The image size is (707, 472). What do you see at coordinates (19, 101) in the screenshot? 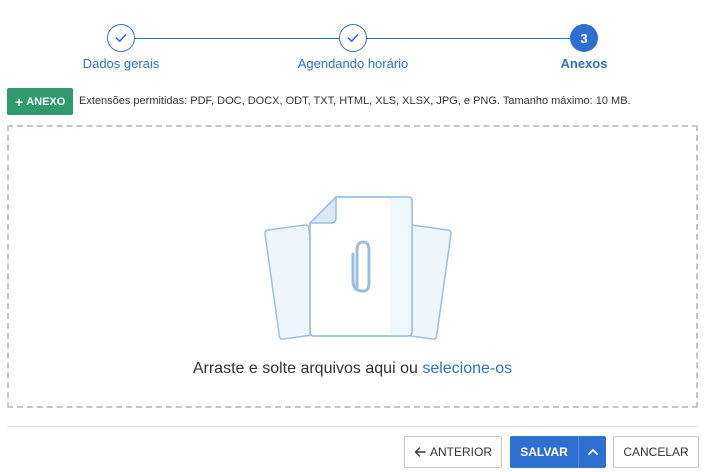
I see `plus-icon: +` at bounding box center [19, 101].